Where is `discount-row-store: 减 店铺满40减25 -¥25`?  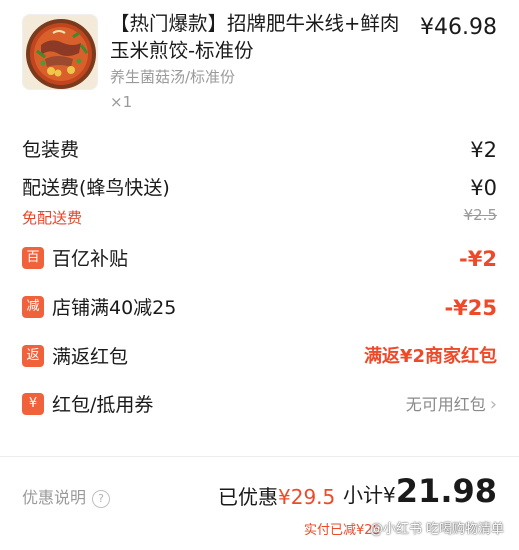
discount-row-store: 减 店铺满40减25 -¥25 is located at coordinates (259, 308).